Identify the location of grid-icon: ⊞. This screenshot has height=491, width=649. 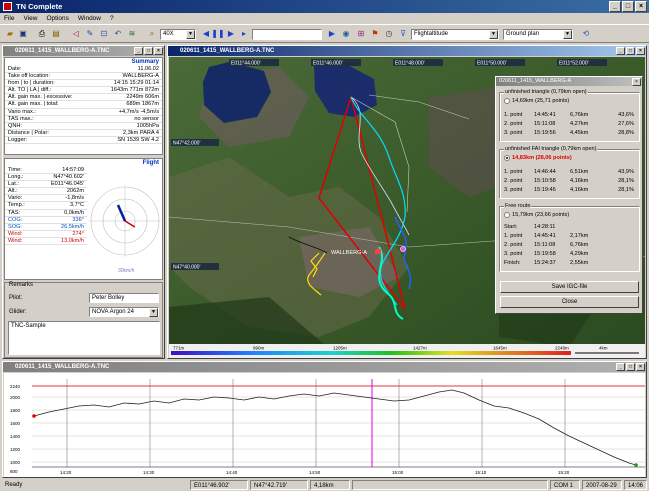
(361, 34).